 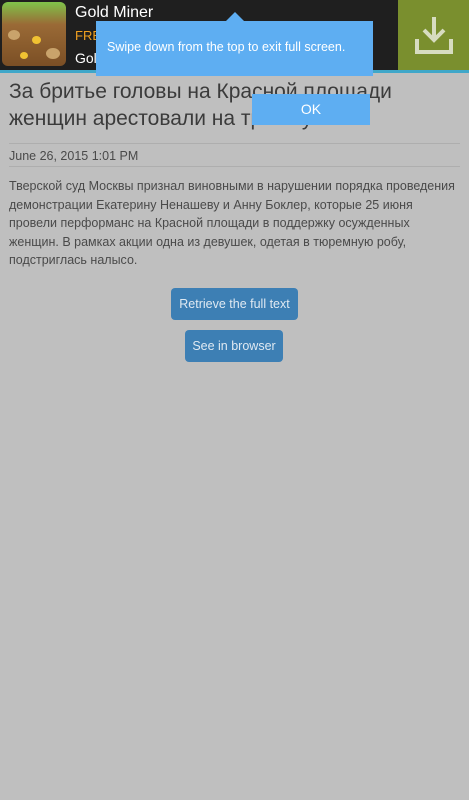 I want to click on ad-app-icon, so click(x=34, y=34).